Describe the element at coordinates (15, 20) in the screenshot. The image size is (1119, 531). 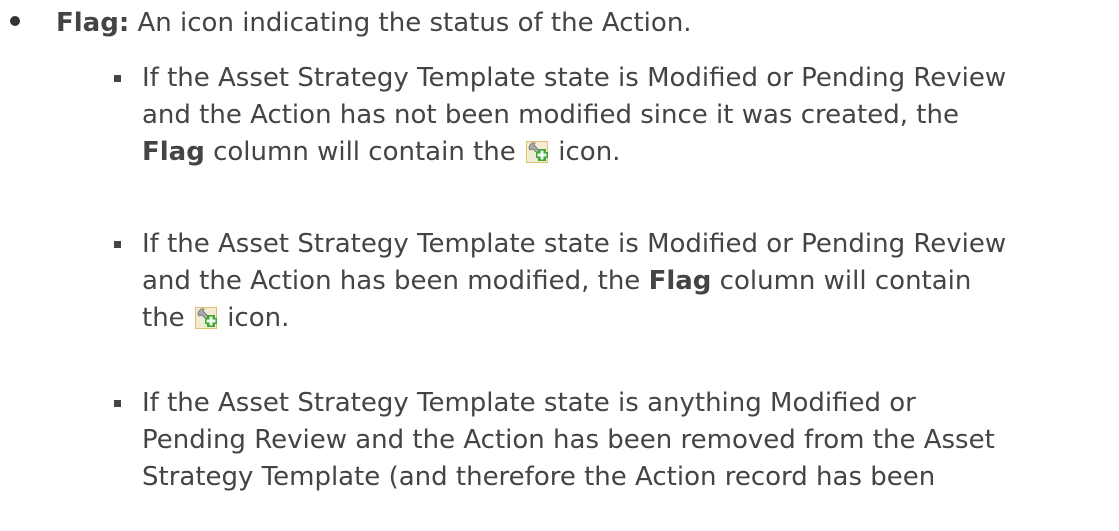
I see `bullet-dot` at that location.